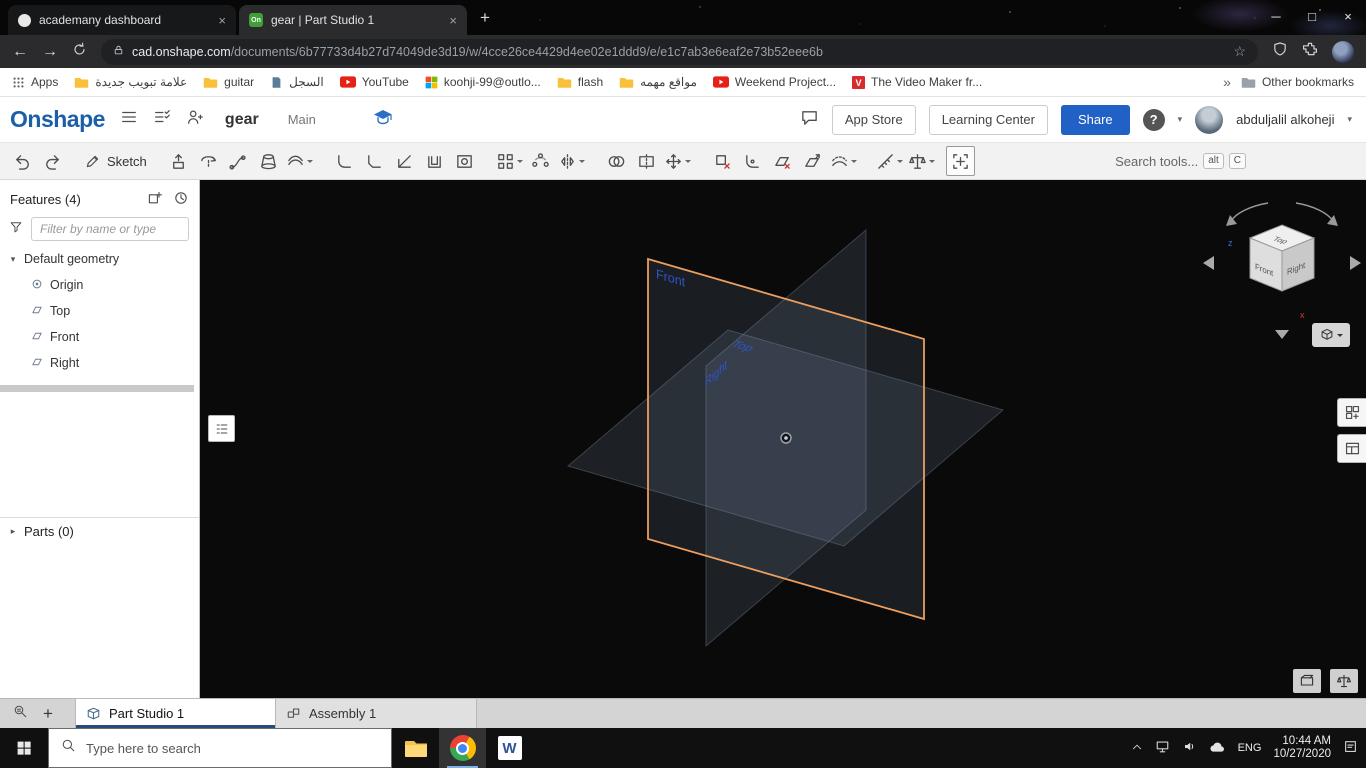  I want to click on tab-part-studio-1: Part Studio 1, so click(175, 713).